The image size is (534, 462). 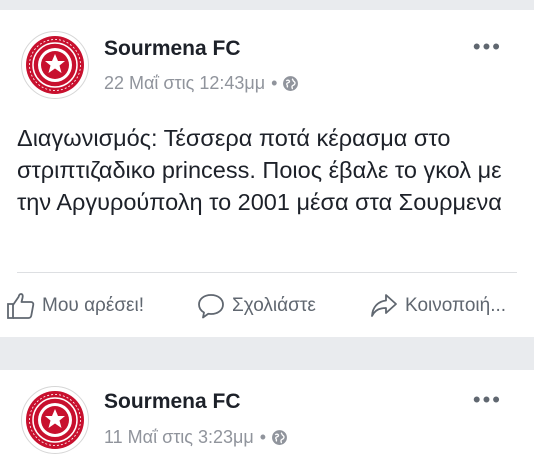 I want to click on like-button: Μου αρέσει!, so click(x=75, y=306).